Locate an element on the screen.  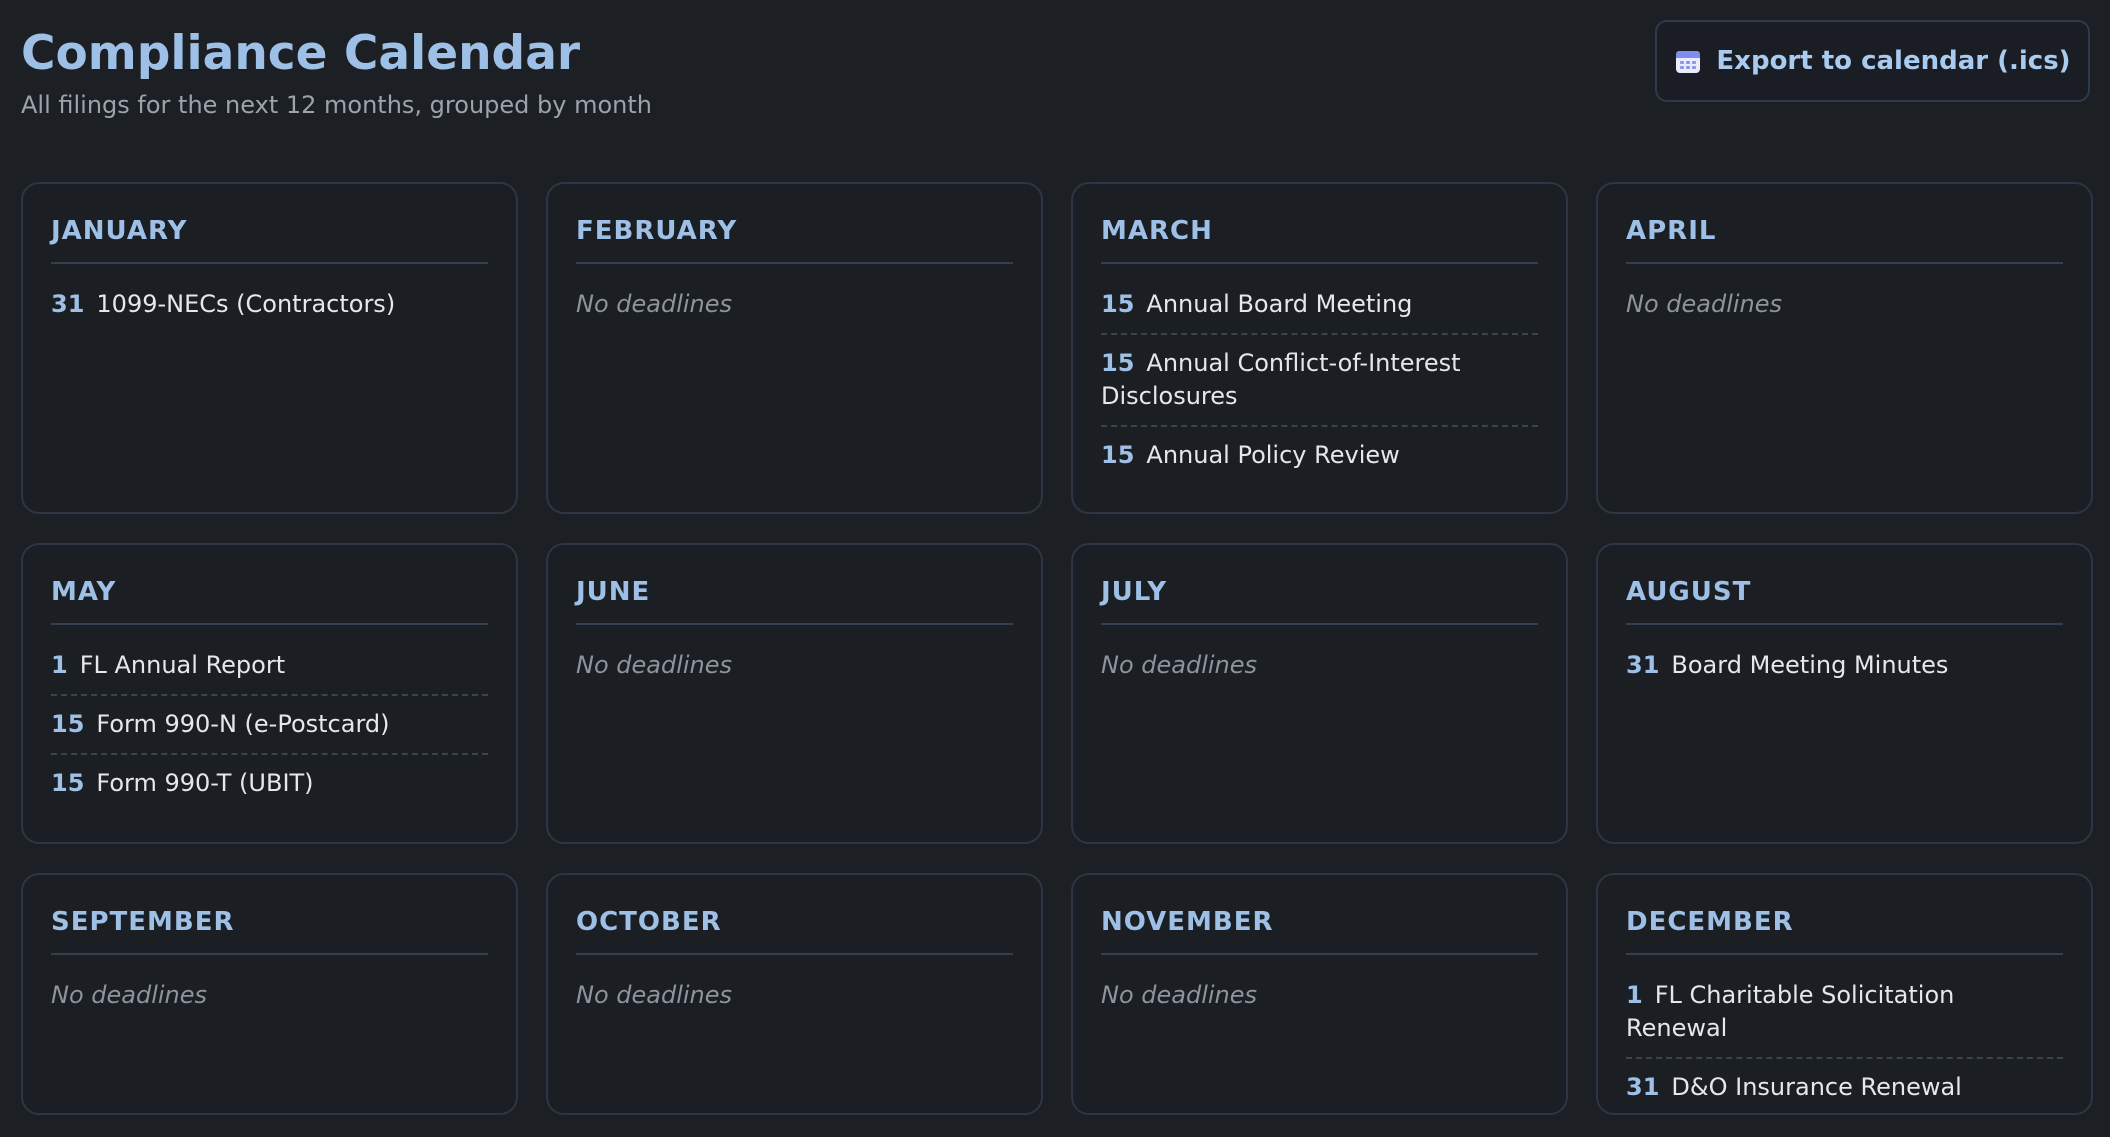
deadline-item: 31 Board Meeting Minutes is located at coordinates (1844, 668).